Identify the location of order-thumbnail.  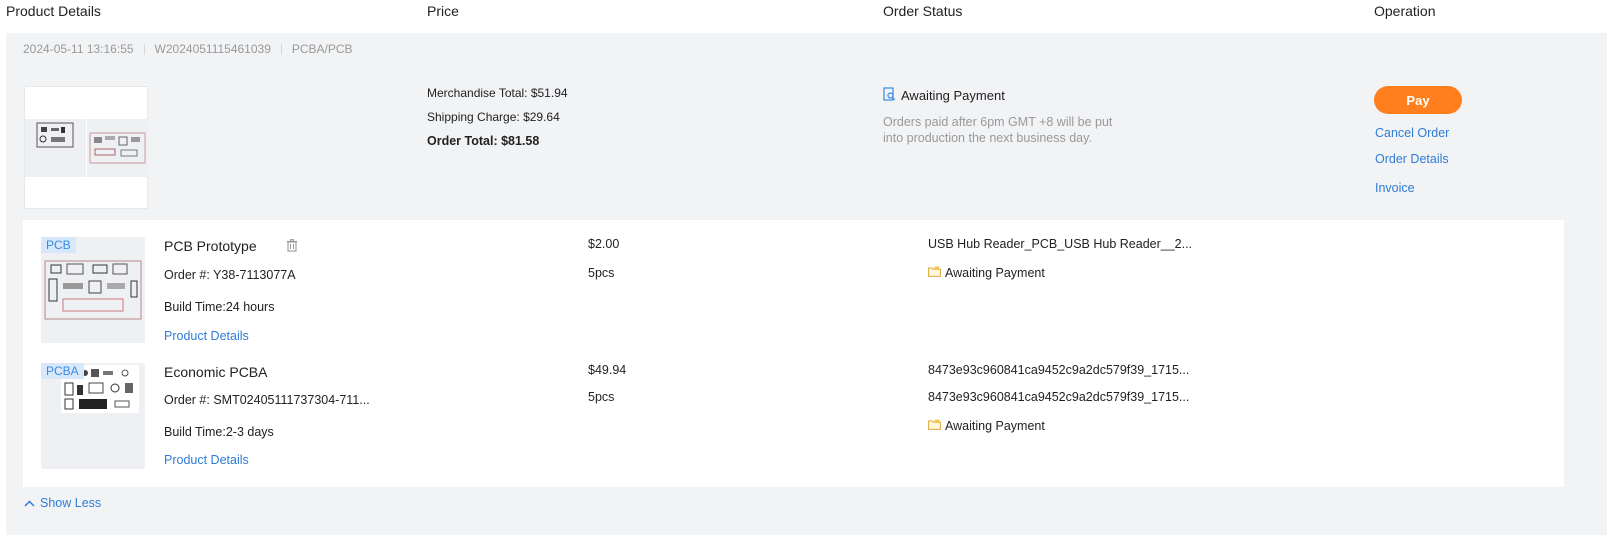
(86, 147).